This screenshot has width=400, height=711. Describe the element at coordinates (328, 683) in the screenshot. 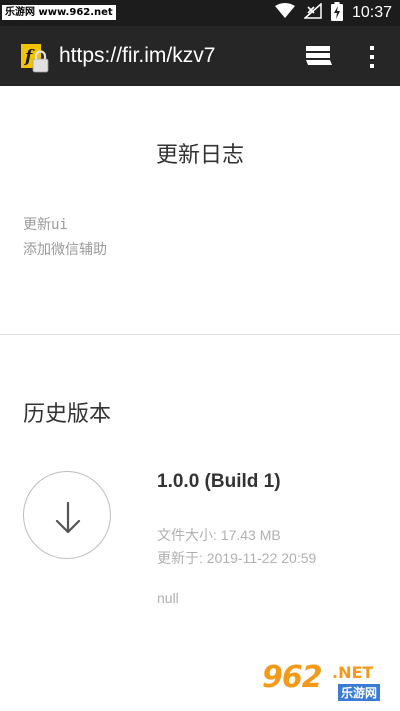

I see `watermark-logo: 962 .NET 乐游网` at that location.